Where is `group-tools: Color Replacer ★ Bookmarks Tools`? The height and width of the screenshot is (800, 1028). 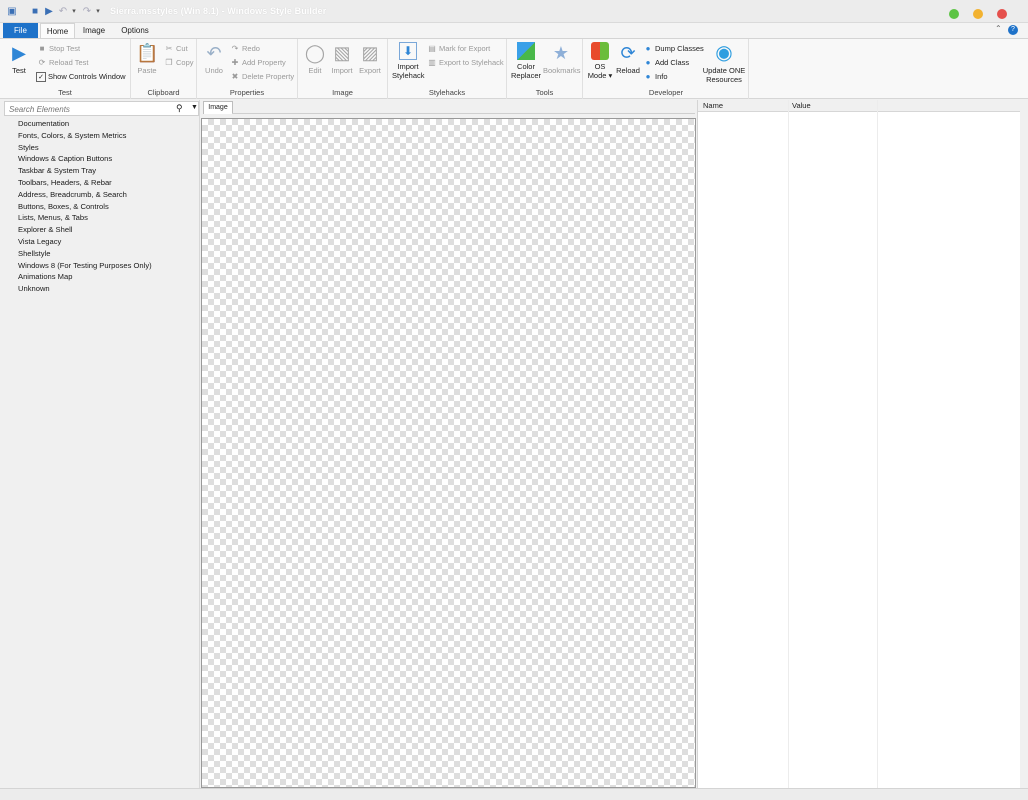 group-tools: Color Replacer ★ Bookmarks Tools is located at coordinates (545, 69).